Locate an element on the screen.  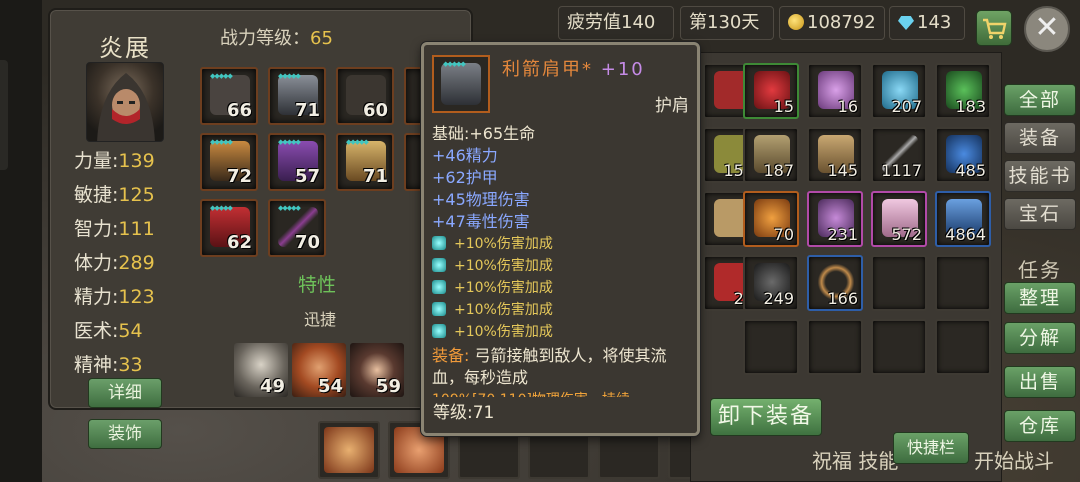
stat-intelligence: 智力:111 is located at coordinates (129, 229).